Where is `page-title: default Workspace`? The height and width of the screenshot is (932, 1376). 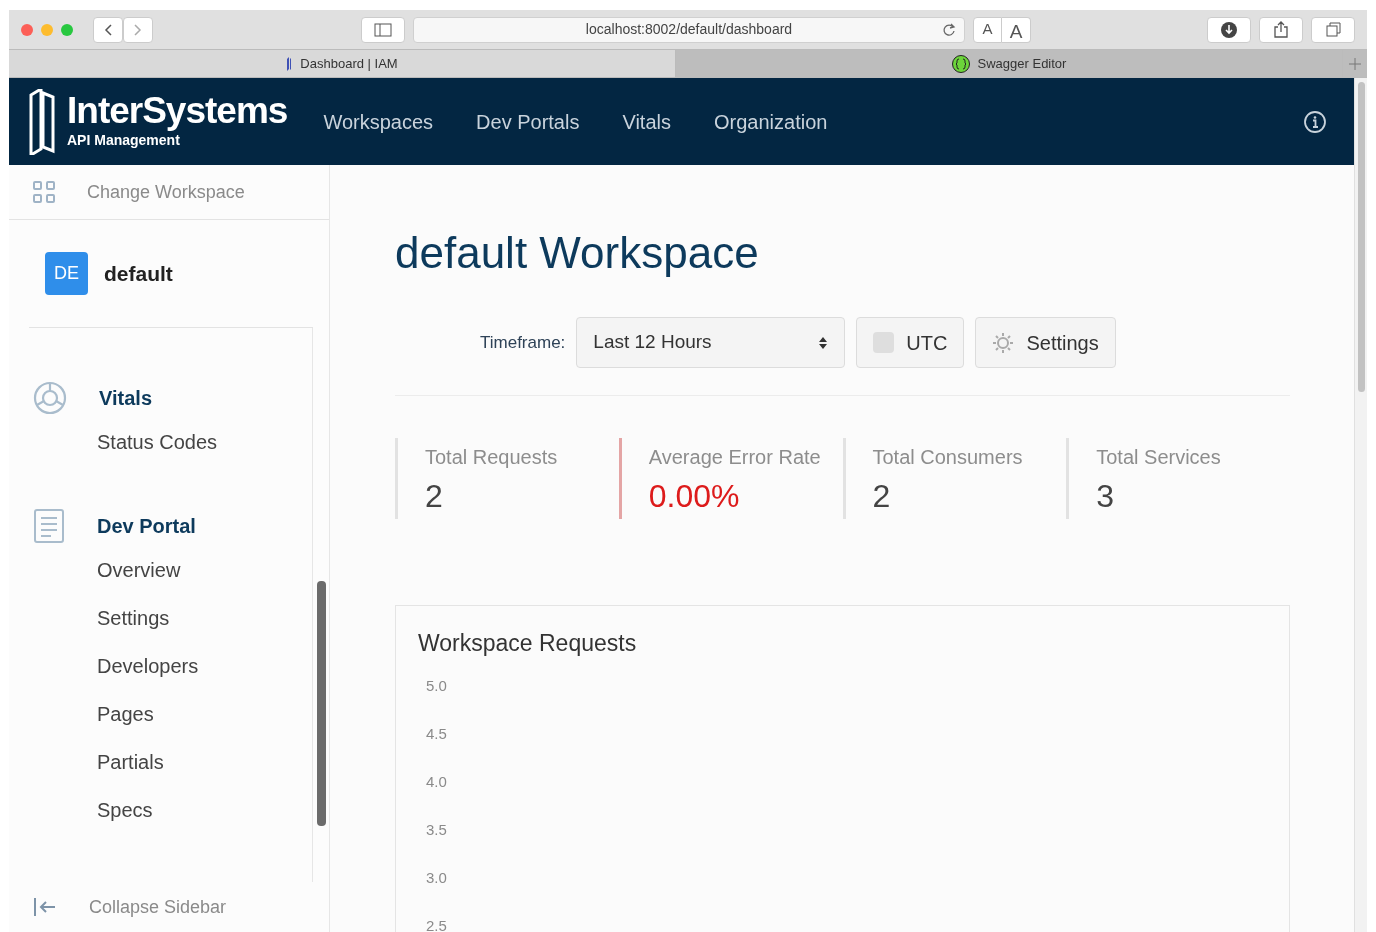
page-title: default Workspace is located at coordinates (577, 253).